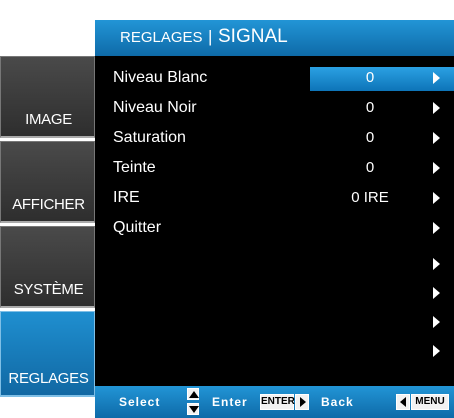  I want to click on tab-systeme: SYSTÈME, so click(47, 267).